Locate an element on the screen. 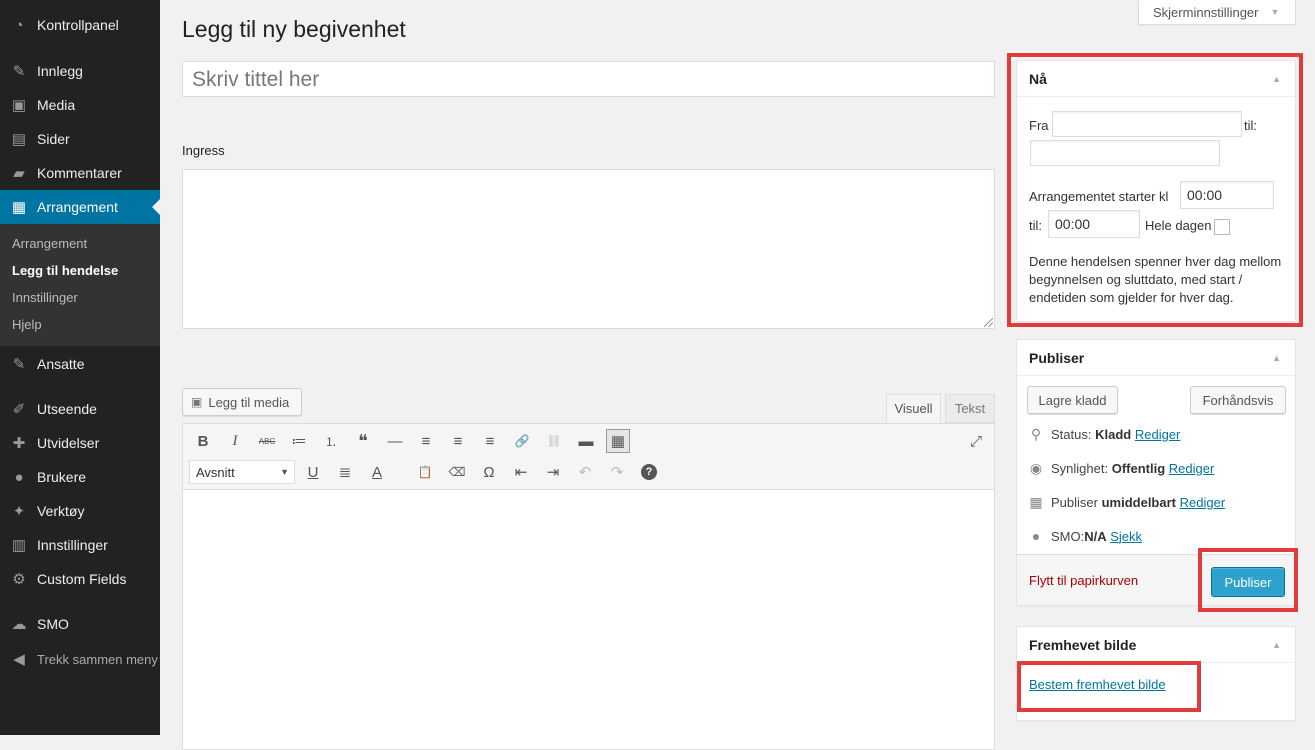 The width and height of the screenshot is (1315, 750). text-color-button: A is located at coordinates (377, 472).